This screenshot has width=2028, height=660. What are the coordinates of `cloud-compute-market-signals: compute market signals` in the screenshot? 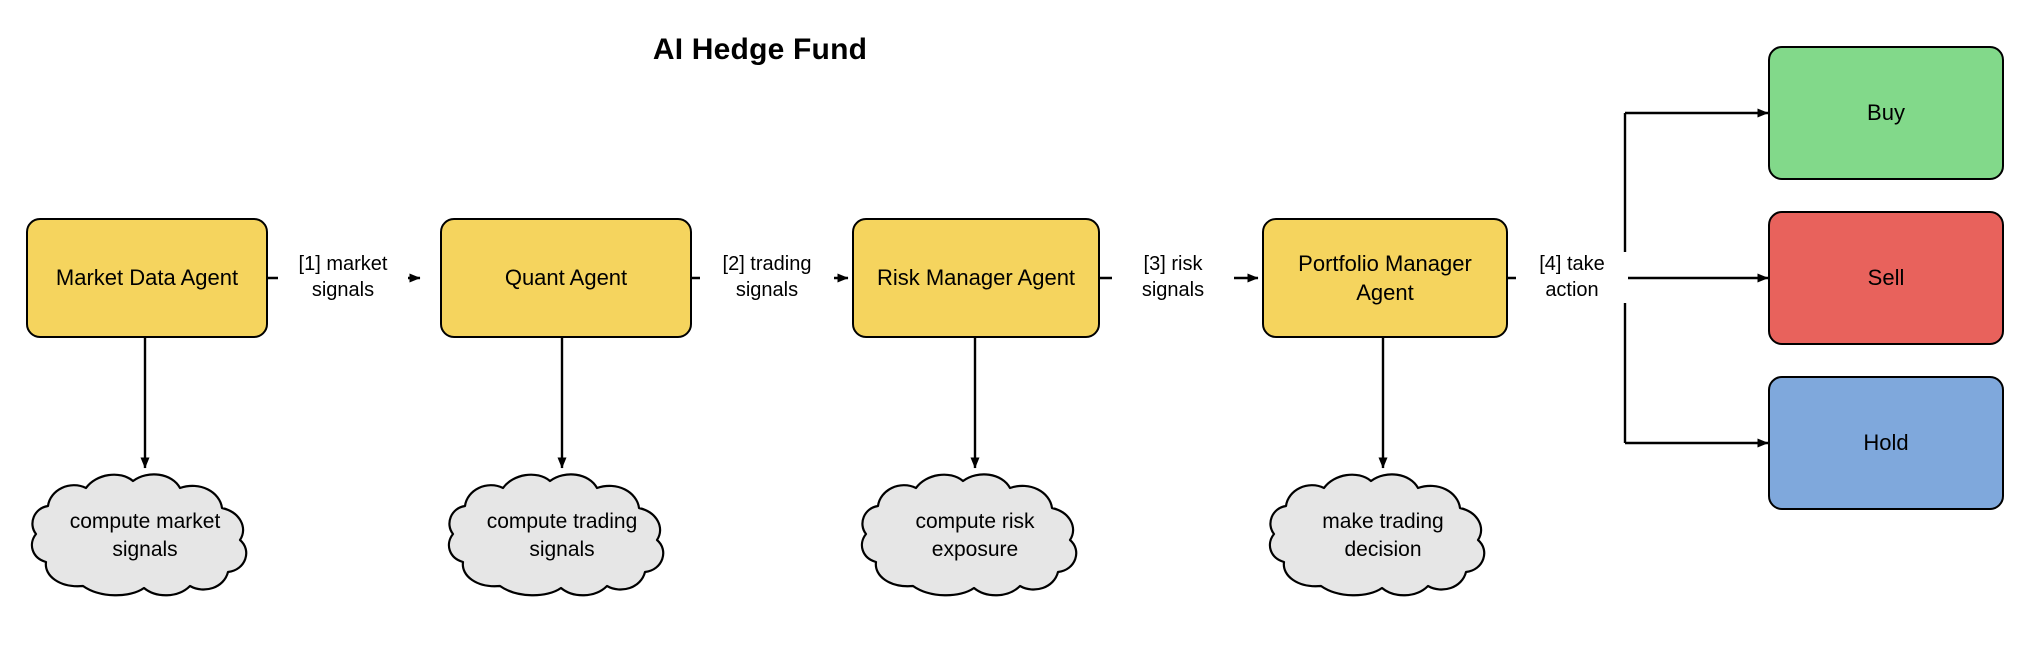 It's located at (145, 535).